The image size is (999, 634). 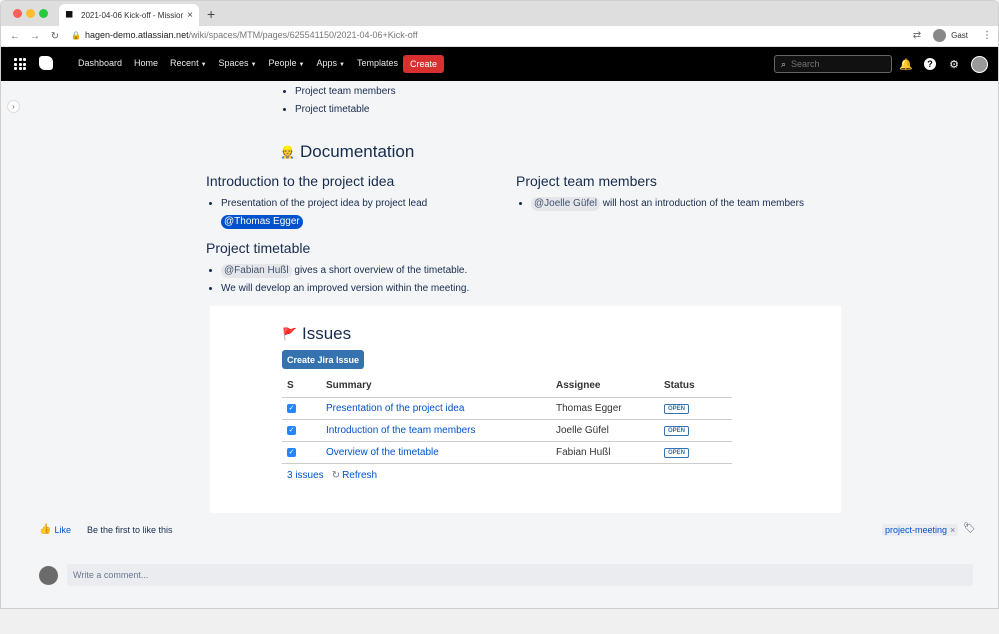 I want to click on new-tab-button: +, so click(x=211, y=14).